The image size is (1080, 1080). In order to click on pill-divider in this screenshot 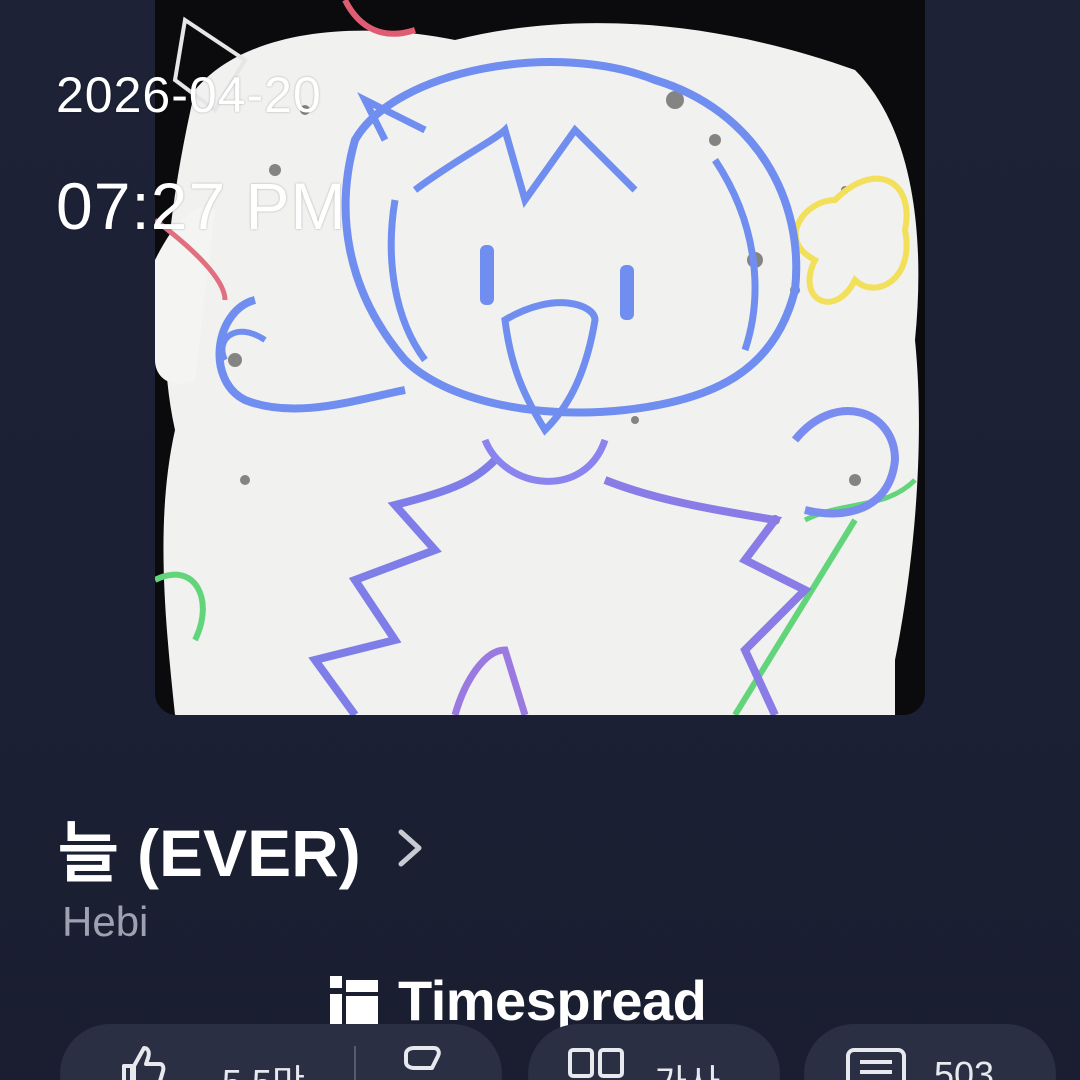, I will do `click(355, 1063)`.